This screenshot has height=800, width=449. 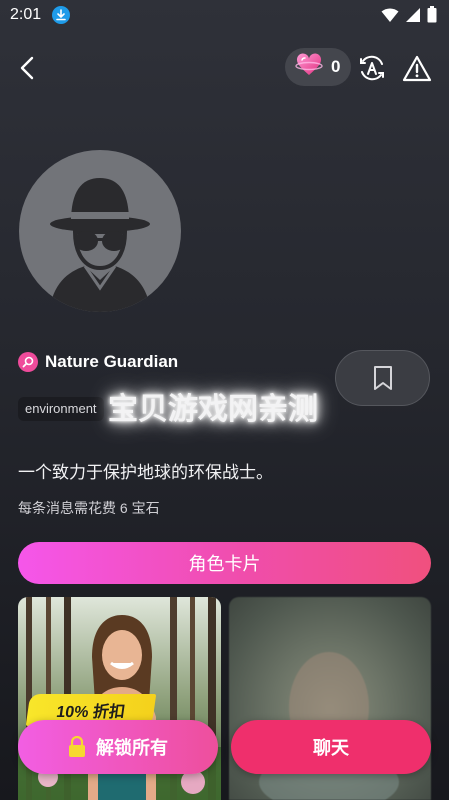 What do you see at coordinates (89, 508) in the screenshot?
I see `message-cost-note: 每条消息需花费 6 宝石` at bounding box center [89, 508].